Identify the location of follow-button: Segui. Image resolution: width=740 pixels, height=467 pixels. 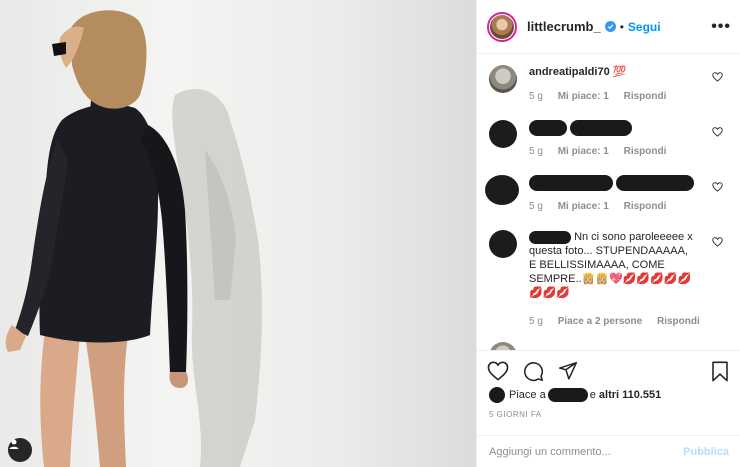
(644, 27).